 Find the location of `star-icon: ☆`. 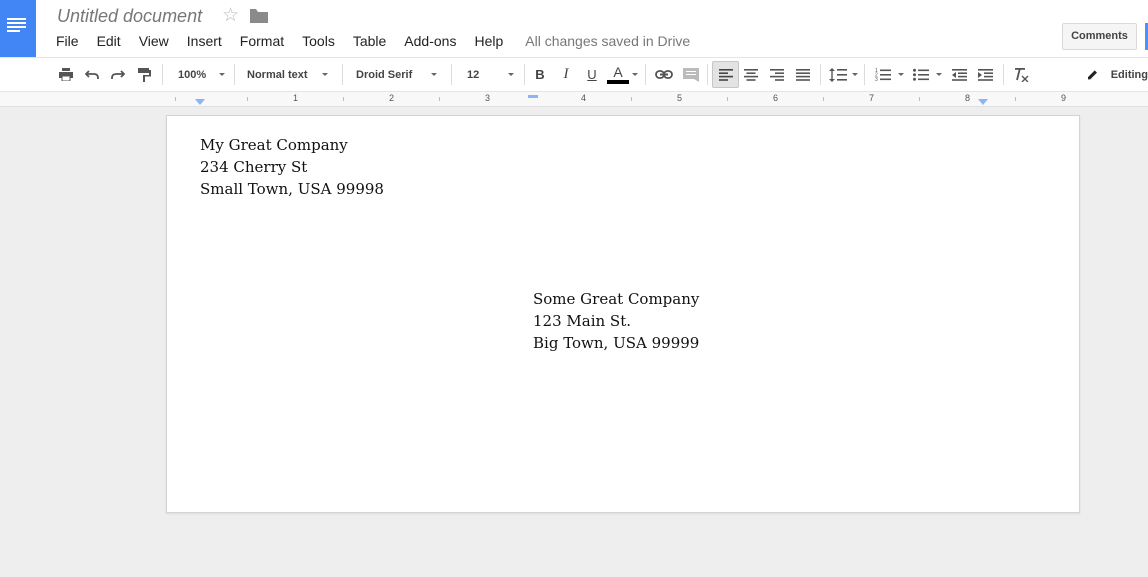

star-icon: ☆ is located at coordinates (230, 15).